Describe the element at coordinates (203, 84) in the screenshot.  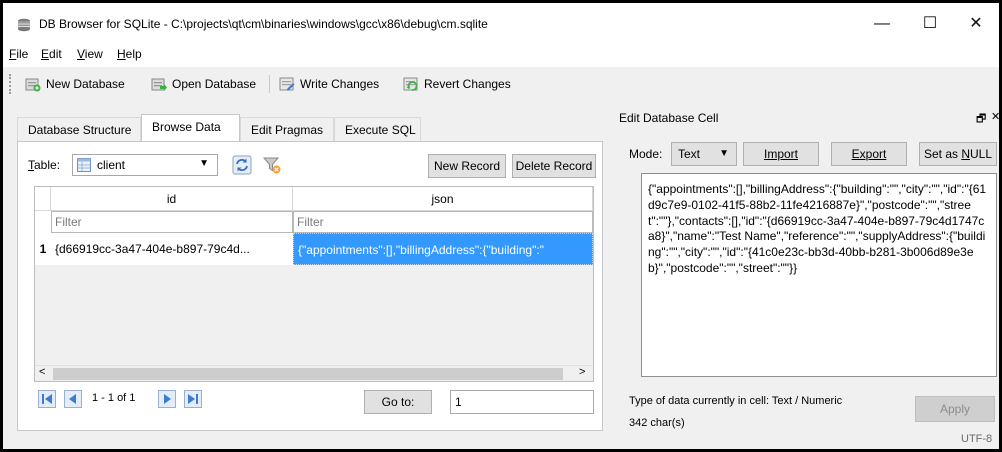
I see `open-database-button: Open Database` at that location.